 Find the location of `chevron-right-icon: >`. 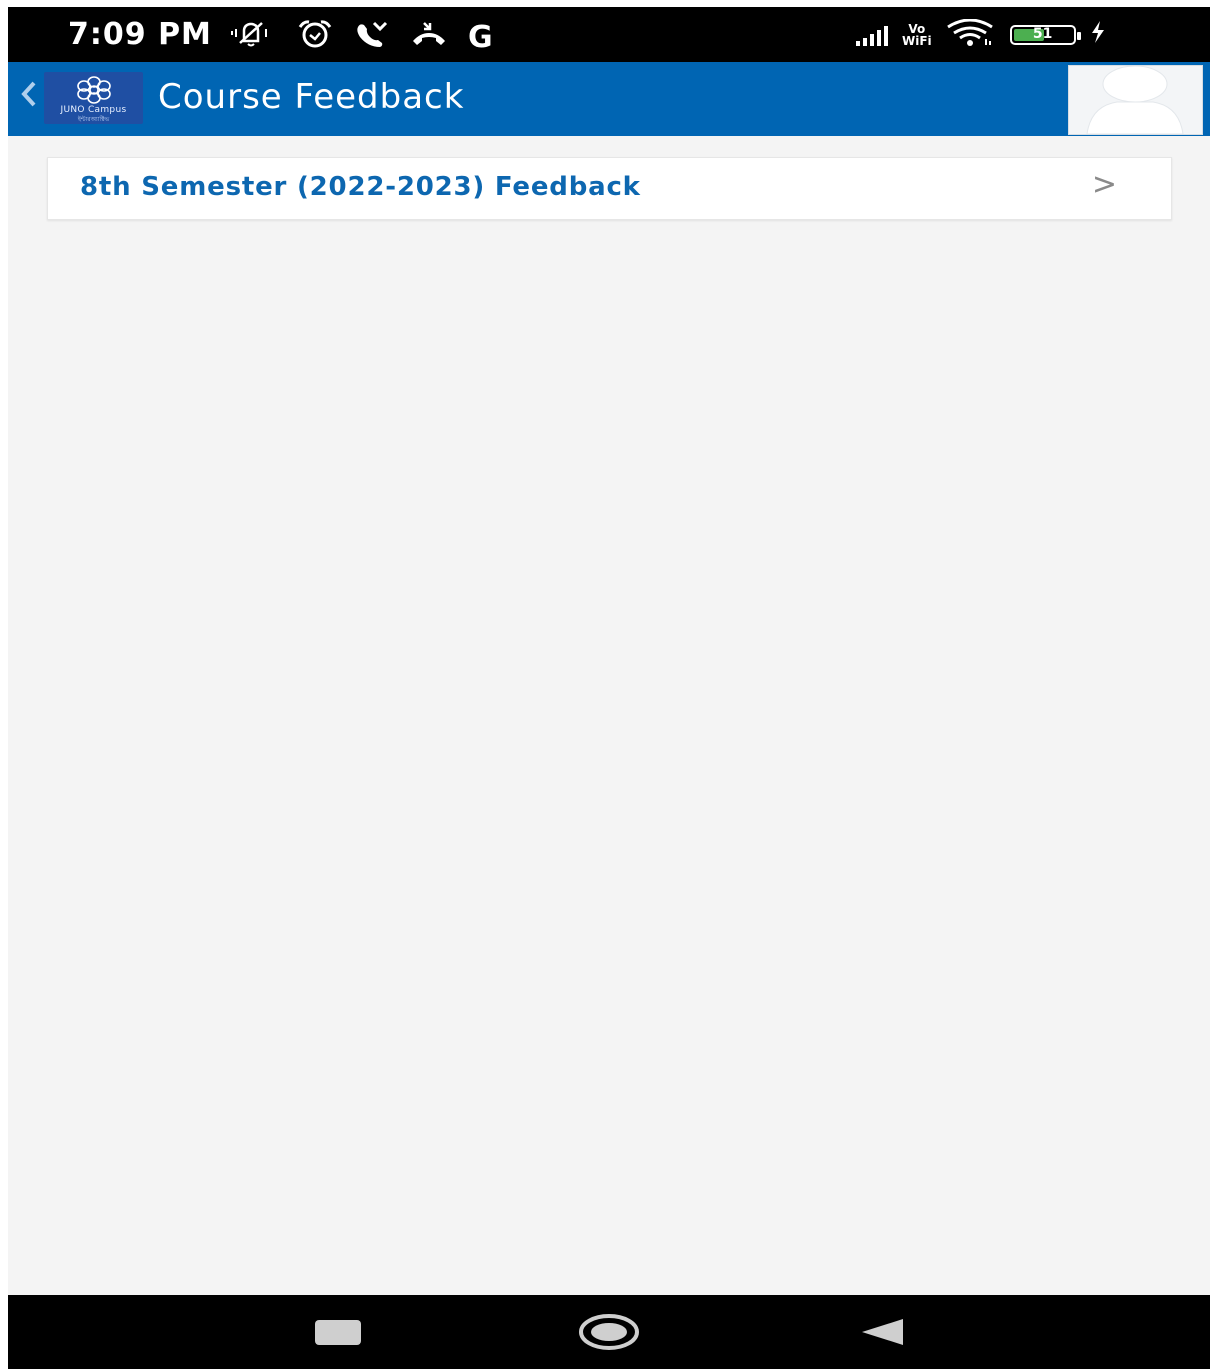

chevron-right-icon: > is located at coordinates (1104, 184).